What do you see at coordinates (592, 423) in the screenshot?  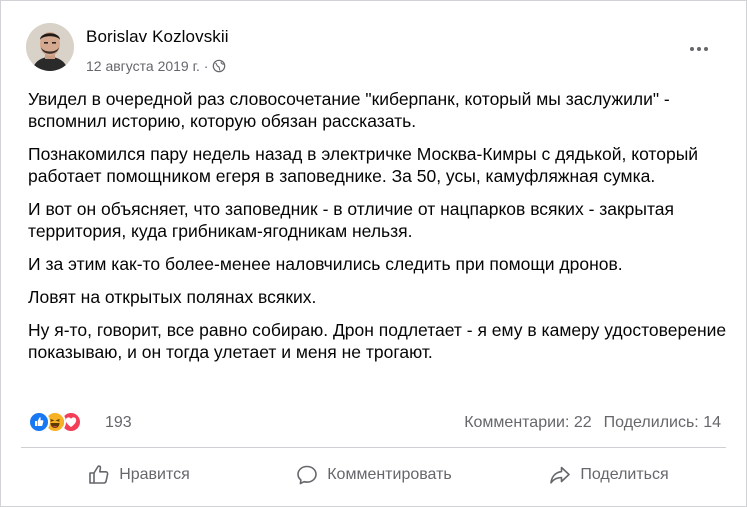 I see `post-stats: Комментарии: 22 Поделились: 14` at bounding box center [592, 423].